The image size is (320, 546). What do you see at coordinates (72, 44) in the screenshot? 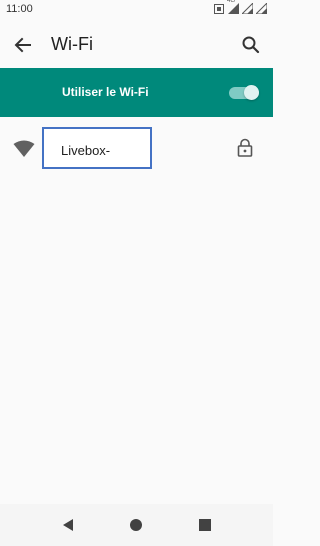
I see `page-title: Wi-Fi` at bounding box center [72, 44].